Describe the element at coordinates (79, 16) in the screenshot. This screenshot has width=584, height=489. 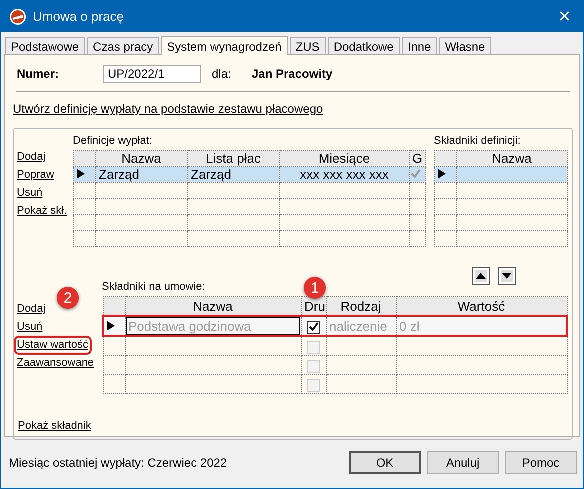
I see `window-title: Umowa o pracę` at that location.